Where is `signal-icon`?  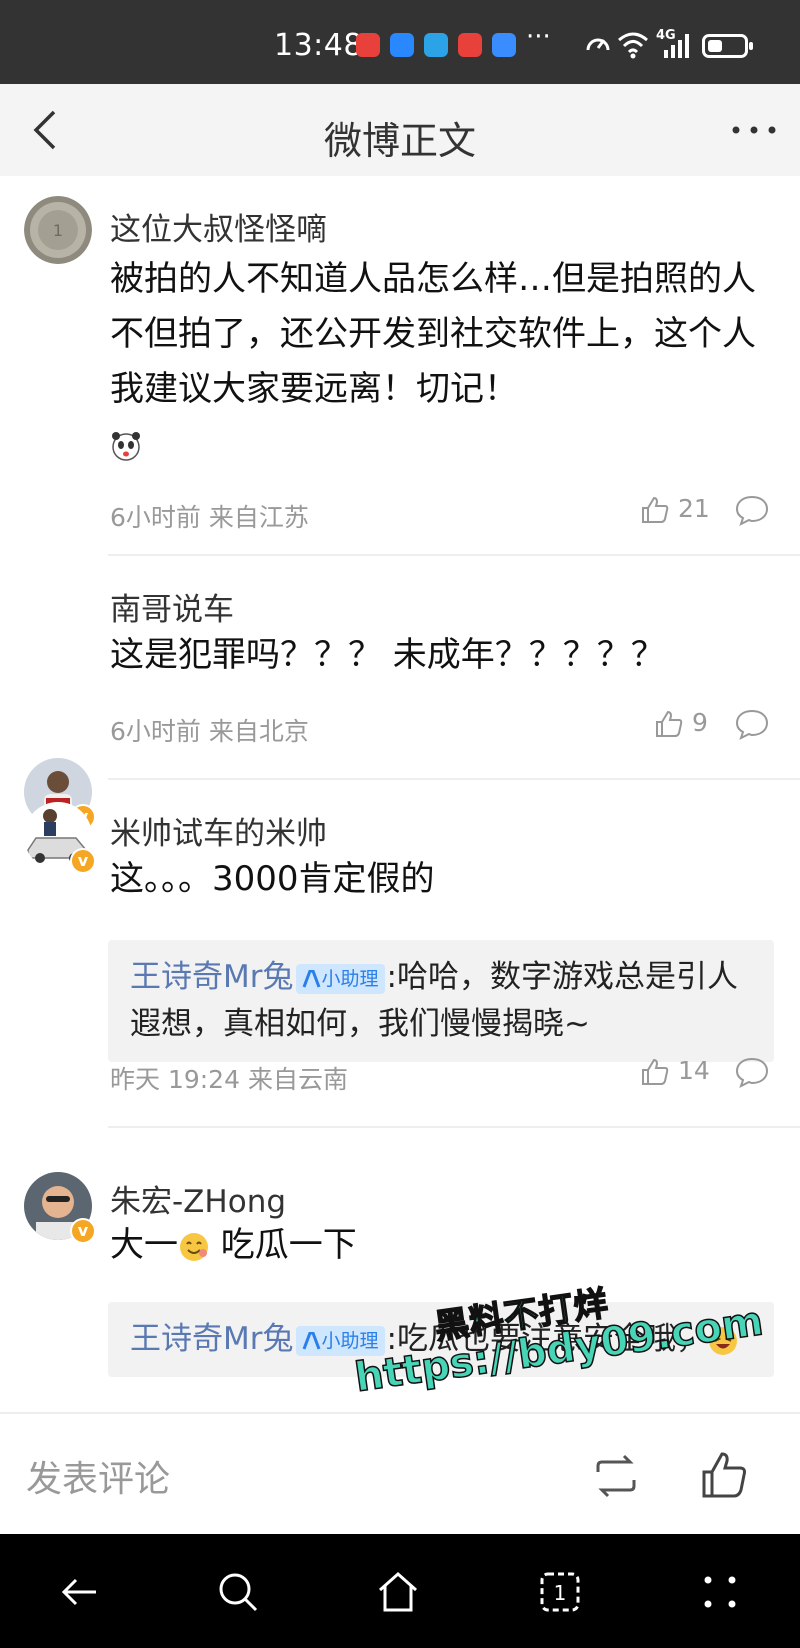
signal-icon is located at coordinates (676, 46).